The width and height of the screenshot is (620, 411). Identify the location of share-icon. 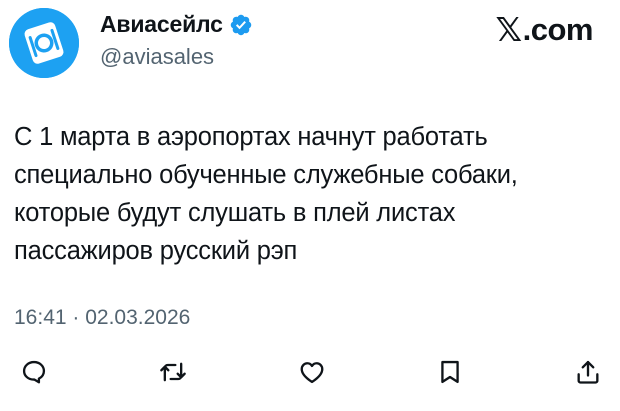
(588, 372).